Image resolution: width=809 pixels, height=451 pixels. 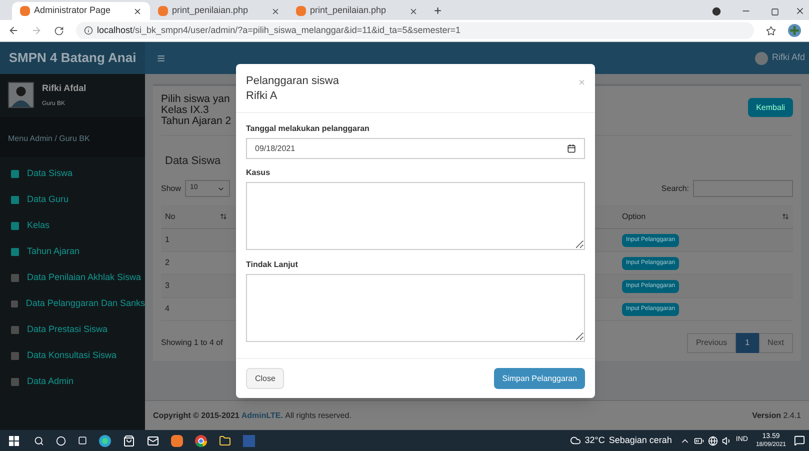 I want to click on menu-section-header: Menu Admin / Guru BK, so click(x=49, y=138).